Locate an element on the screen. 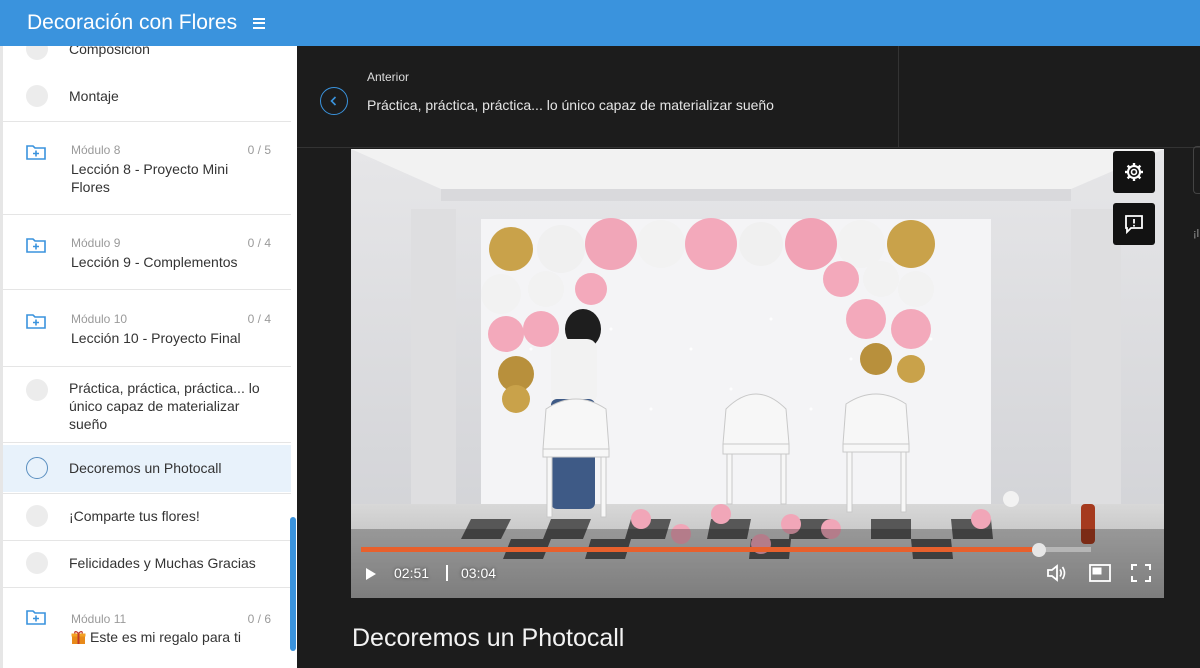 The width and height of the screenshot is (1200, 668). module-title-row: Este es mi regalo para ti is located at coordinates (161, 637).